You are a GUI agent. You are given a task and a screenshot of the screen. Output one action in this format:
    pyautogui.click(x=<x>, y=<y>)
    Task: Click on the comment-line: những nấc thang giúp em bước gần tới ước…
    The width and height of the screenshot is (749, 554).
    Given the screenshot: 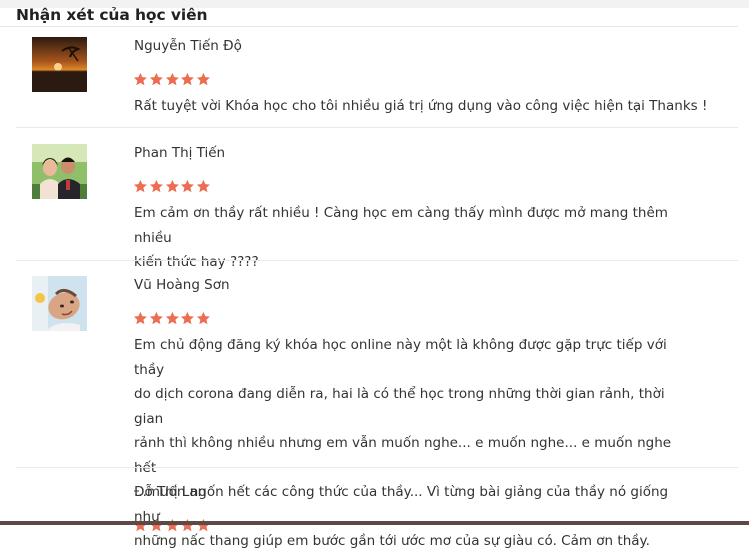 What is the action you would take?
    pyautogui.click(x=392, y=541)
    